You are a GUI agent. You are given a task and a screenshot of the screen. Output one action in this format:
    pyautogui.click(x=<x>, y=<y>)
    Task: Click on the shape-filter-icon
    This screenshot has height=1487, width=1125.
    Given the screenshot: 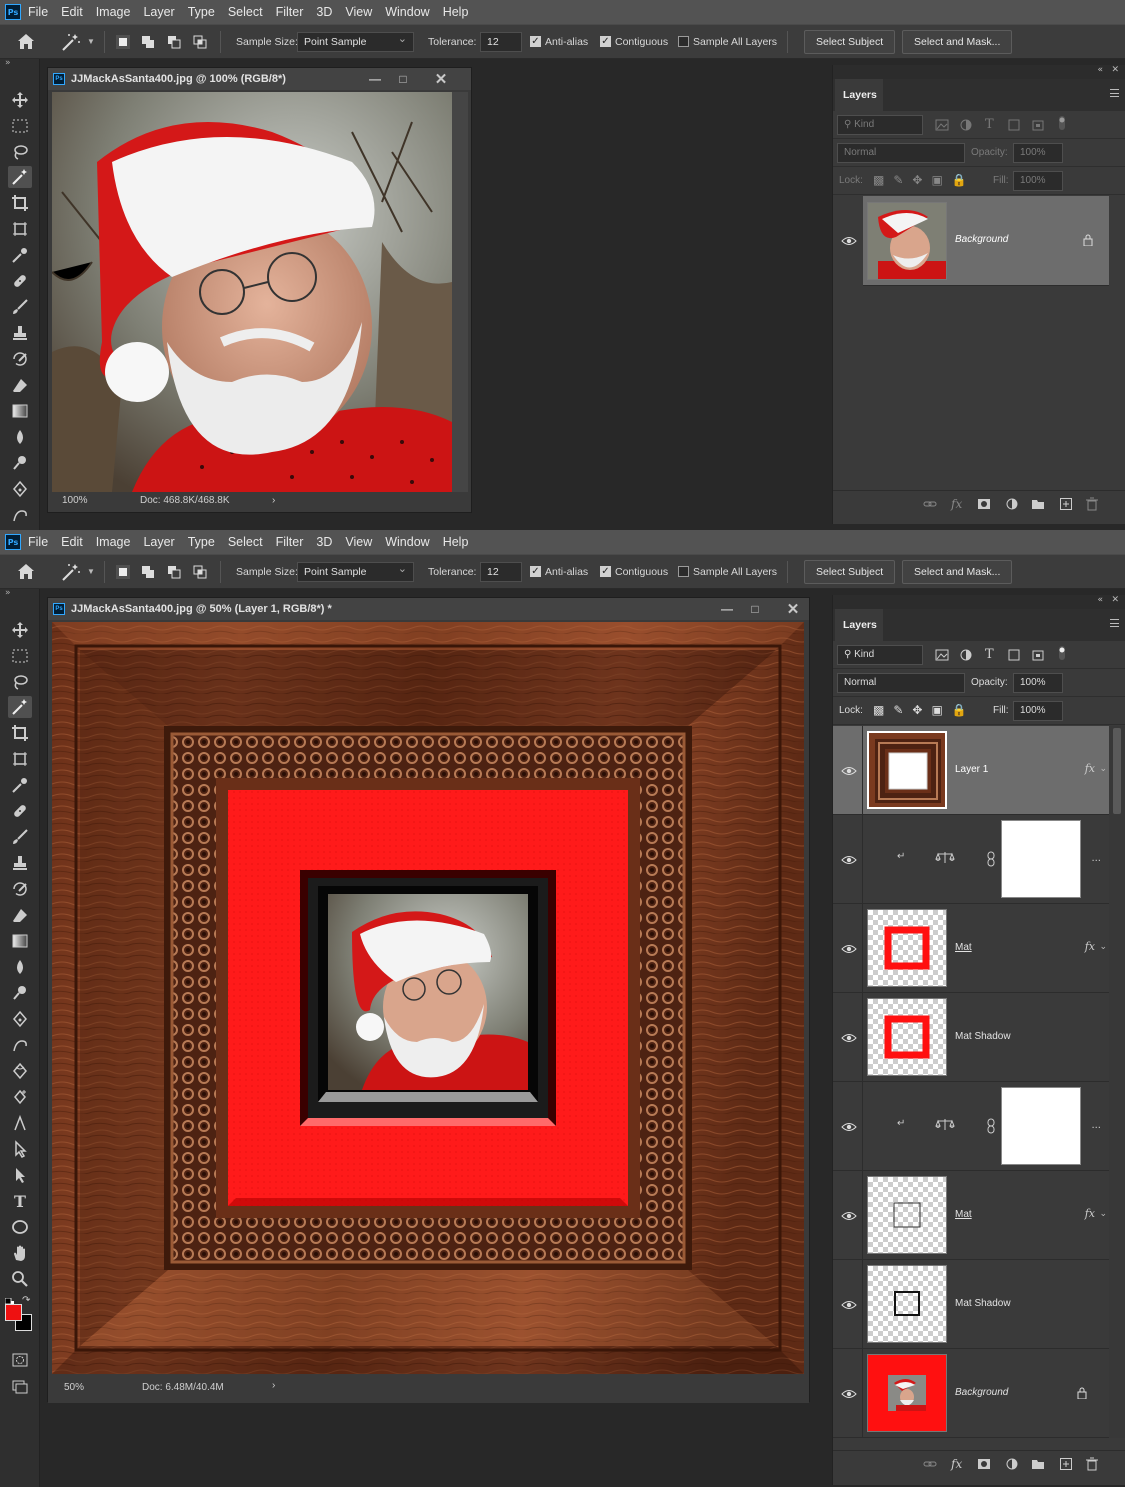 What is the action you would take?
    pyautogui.click(x=1014, y=655)
    